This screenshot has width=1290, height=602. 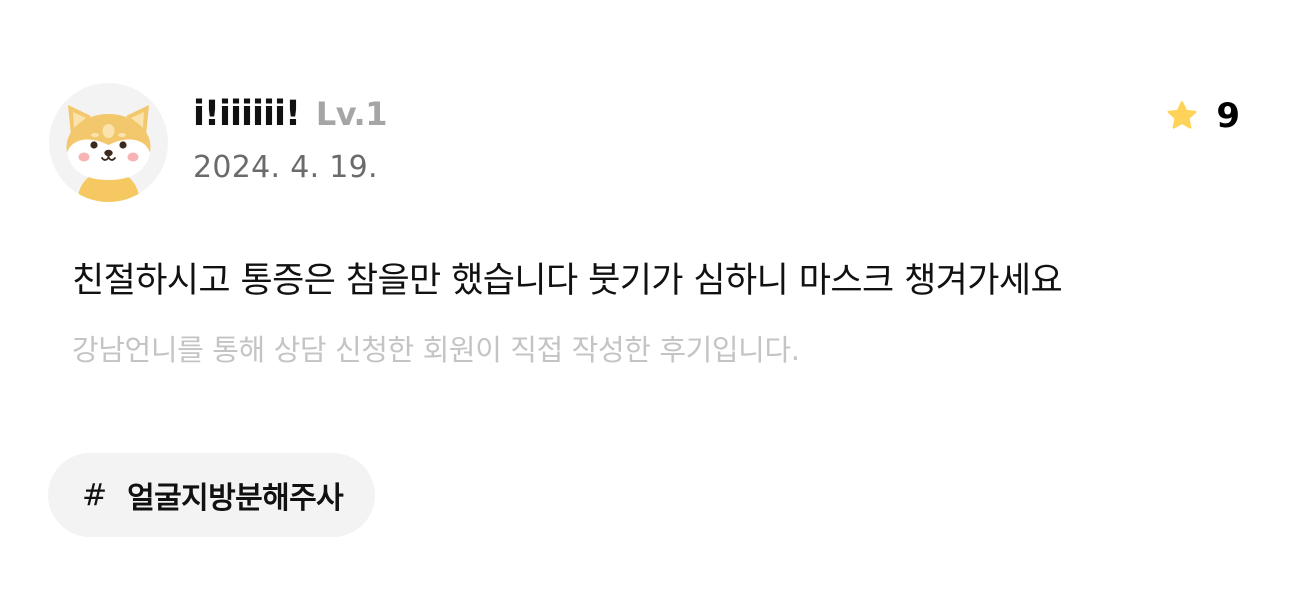 What do you see at coordinates (108, 153) in the screenshot?
I see `shiba-dog-avatar-icon` at bounding box center [108, 153].